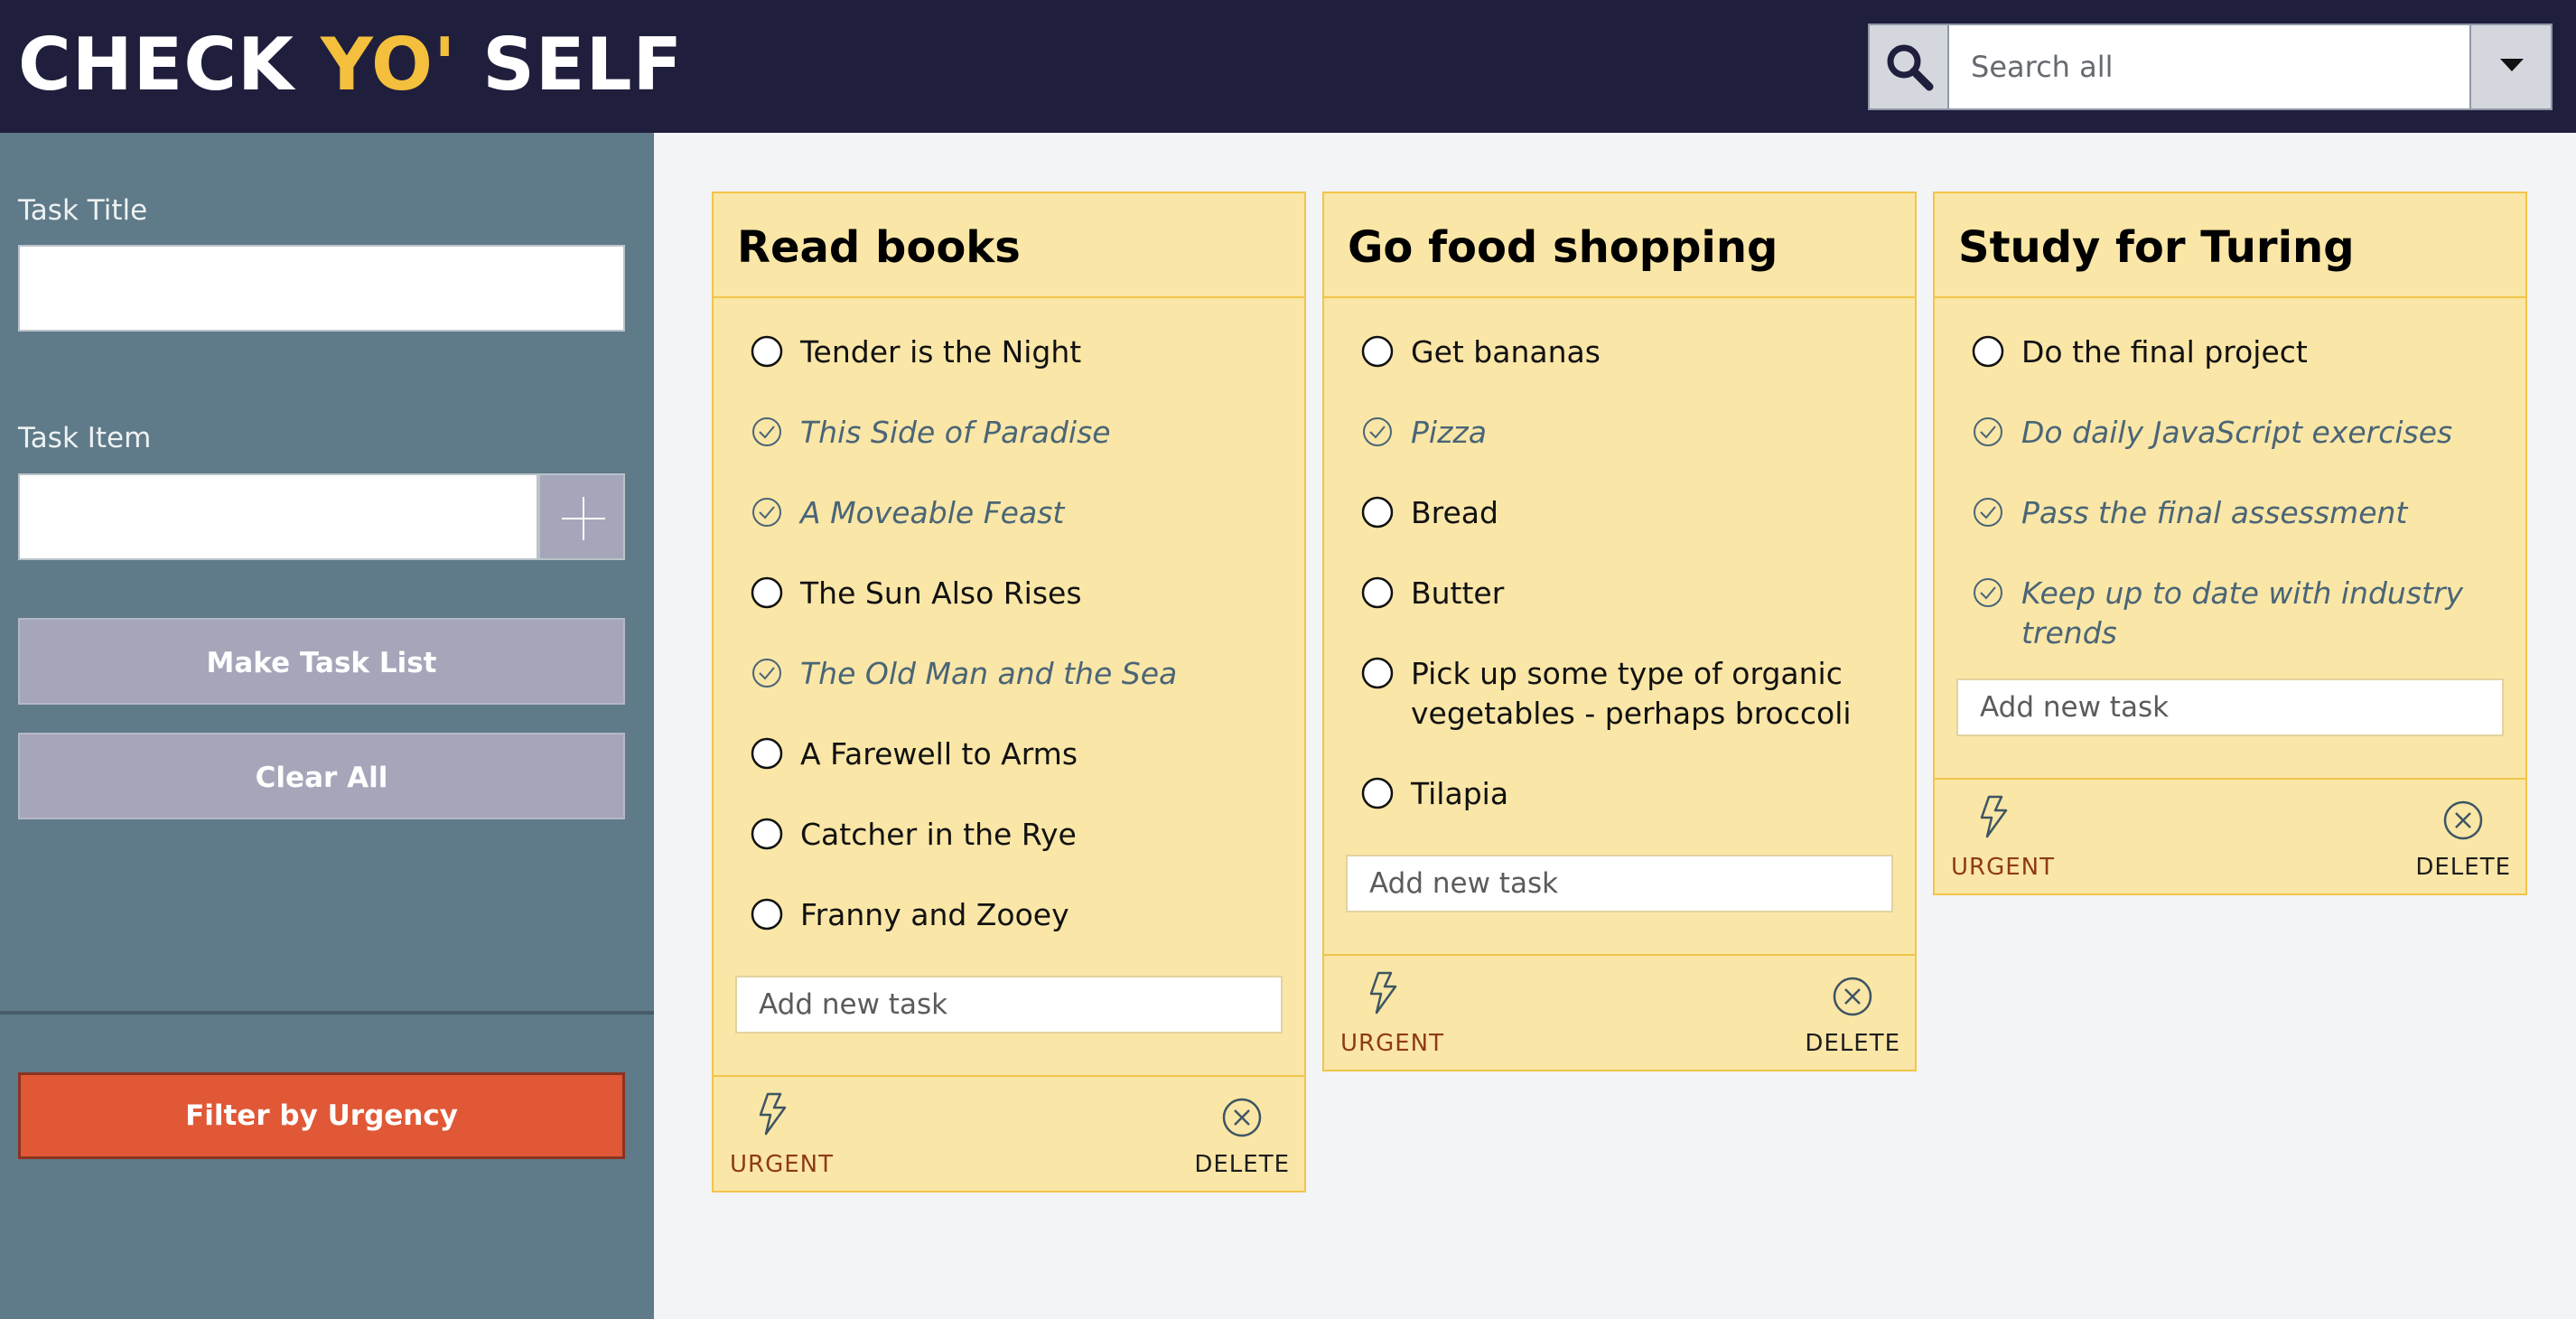 The image size is (2576, 1319). Describe the element at coordinates (1620, 807) in the screenshot. I see `task-item: Tilapia` at that location.